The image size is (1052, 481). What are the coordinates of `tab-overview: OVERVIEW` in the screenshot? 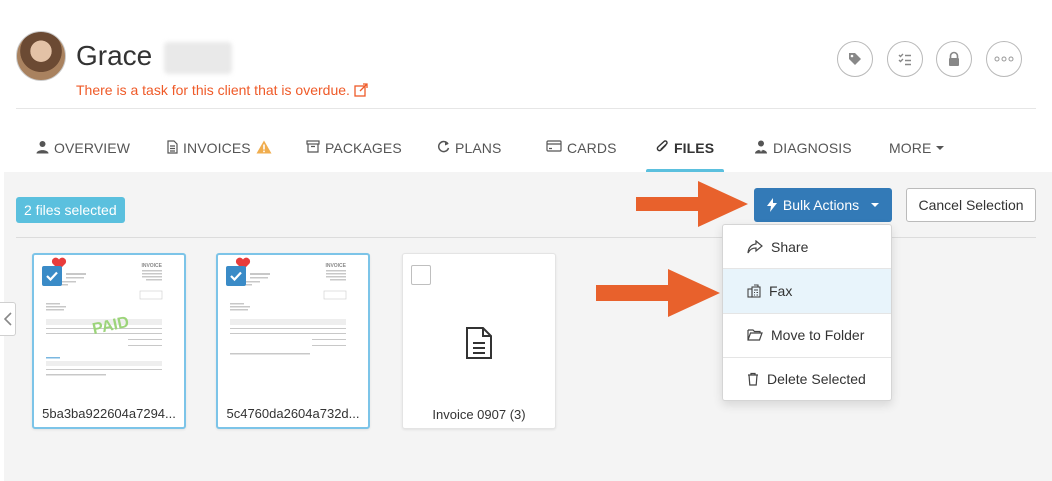 It's located at (83, 150).